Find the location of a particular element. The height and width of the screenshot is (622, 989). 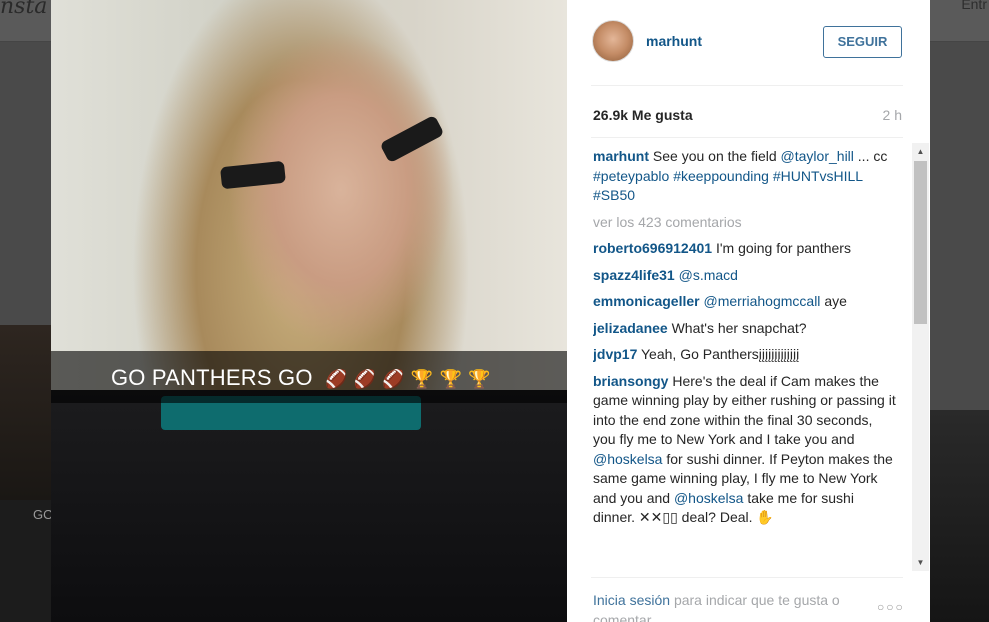

comment-text: Yeah, Go Panthersįįįįįįįįįįįįį is located at coordinates (720, 354).